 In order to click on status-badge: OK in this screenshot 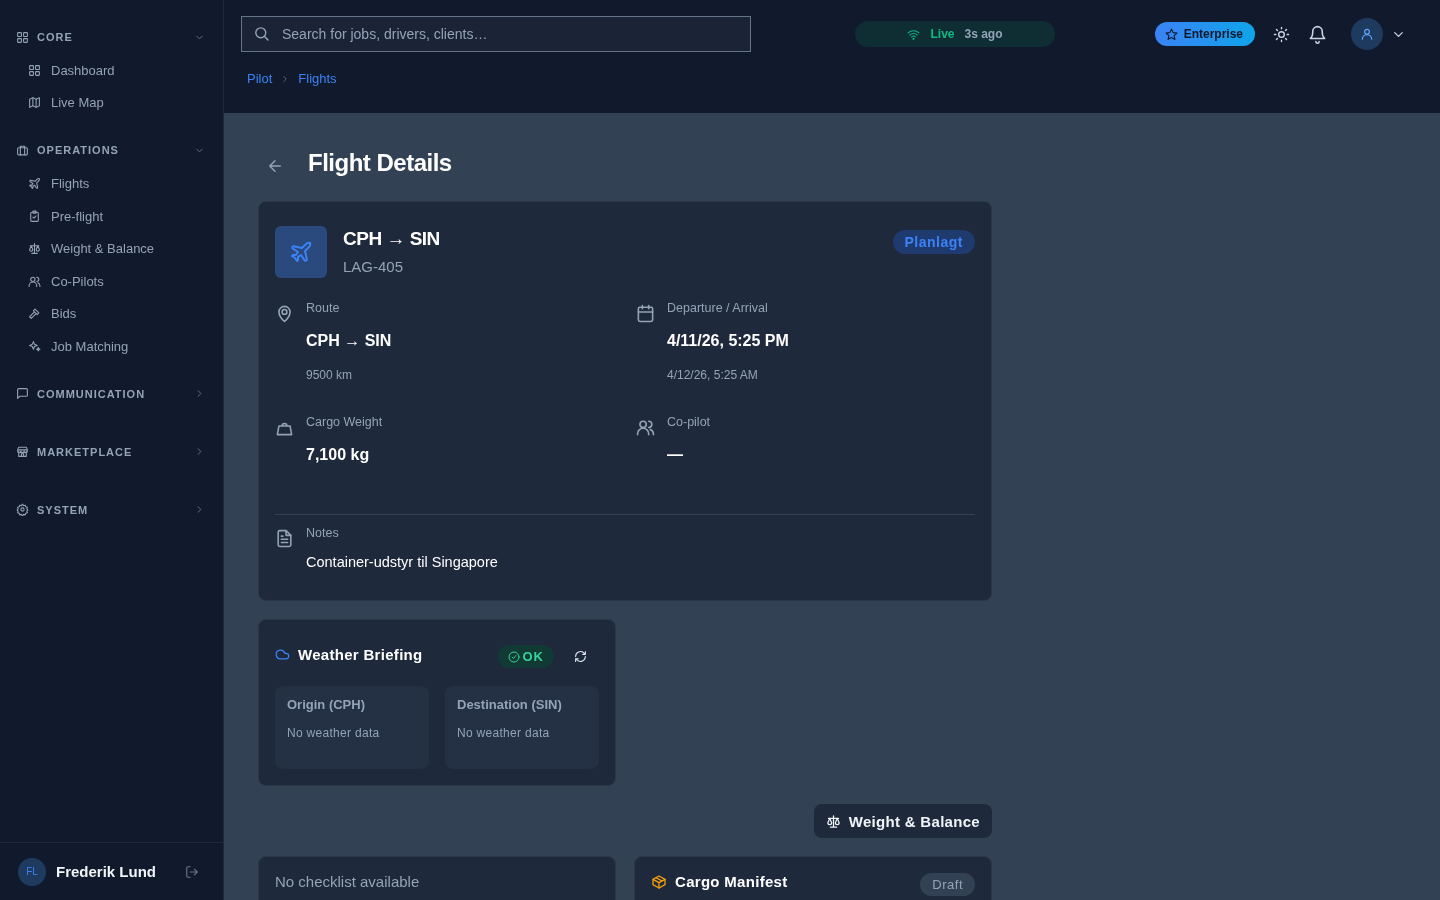, I will do `click(525, 656)`.